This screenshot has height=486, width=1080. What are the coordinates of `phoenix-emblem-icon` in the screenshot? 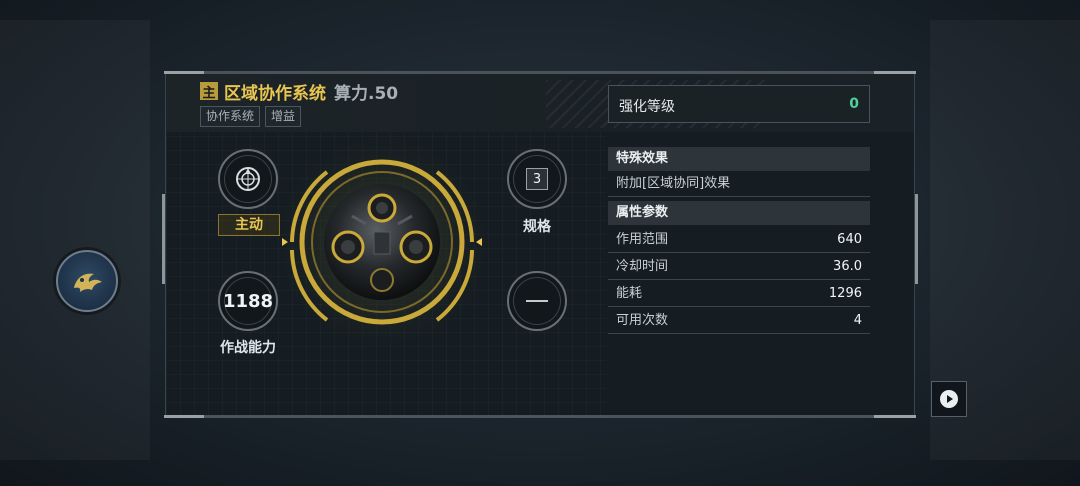 It's located at (88, 282).